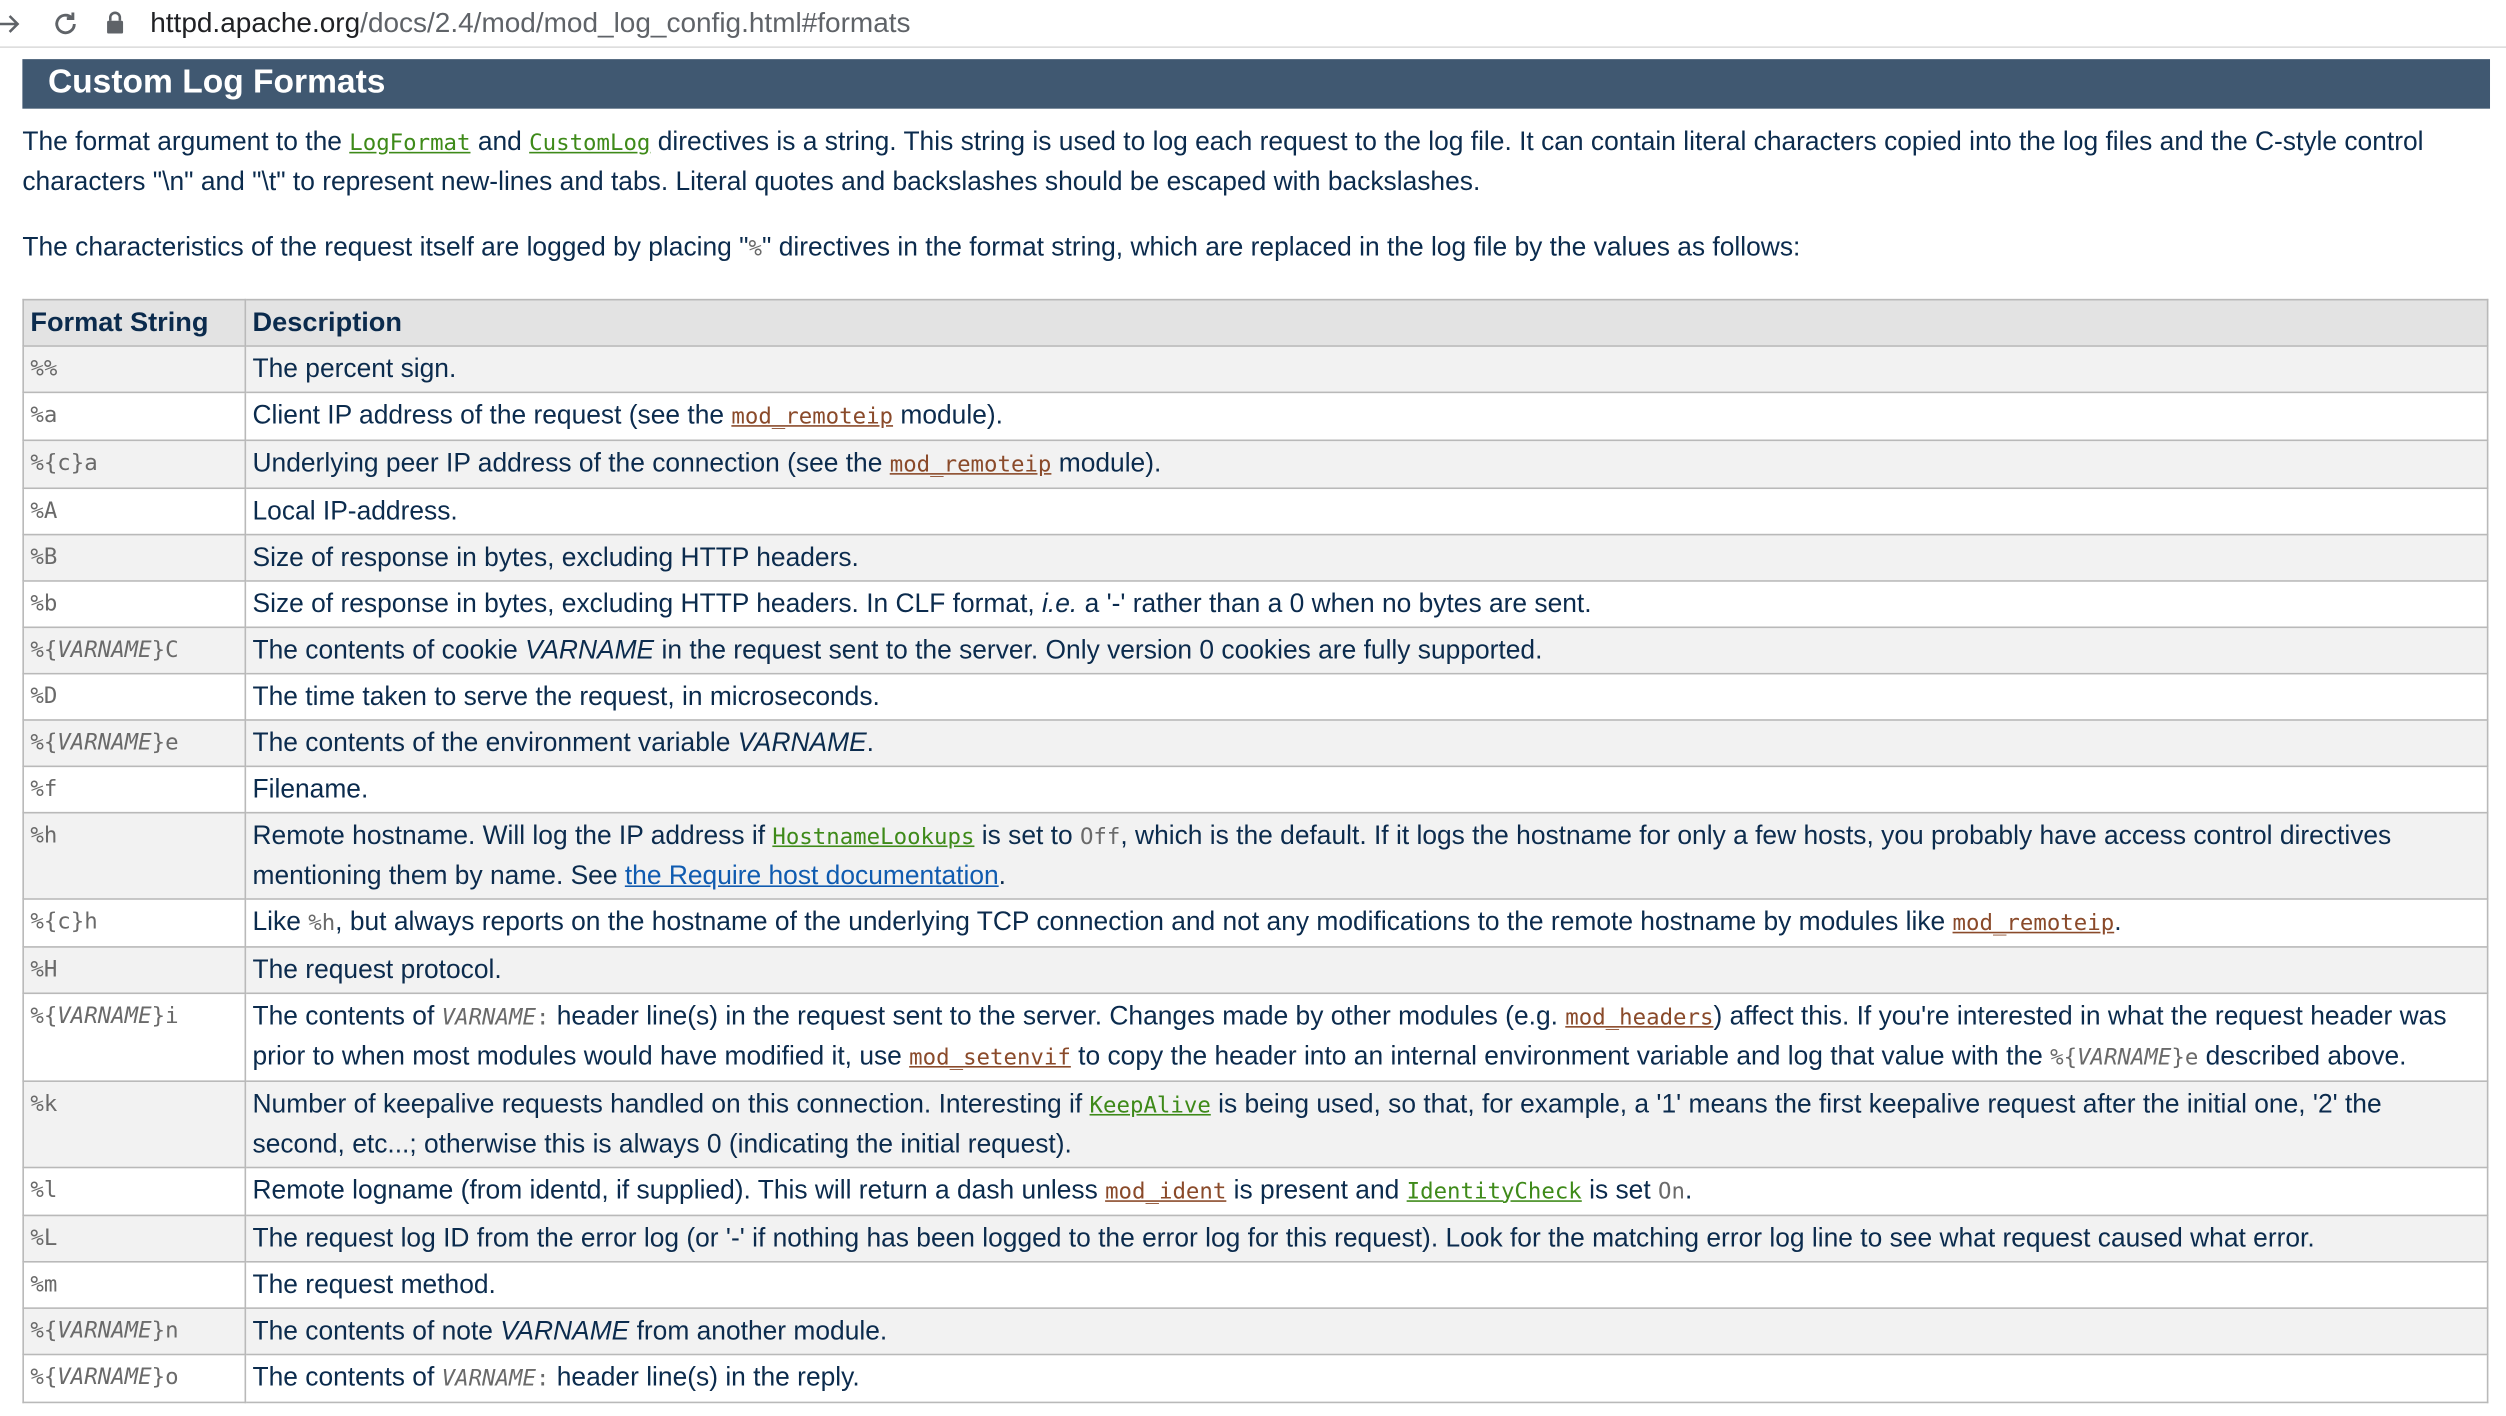  Describe the element at coordinates (13, 23) in the screenshot. I see `forward-icon` at that location.